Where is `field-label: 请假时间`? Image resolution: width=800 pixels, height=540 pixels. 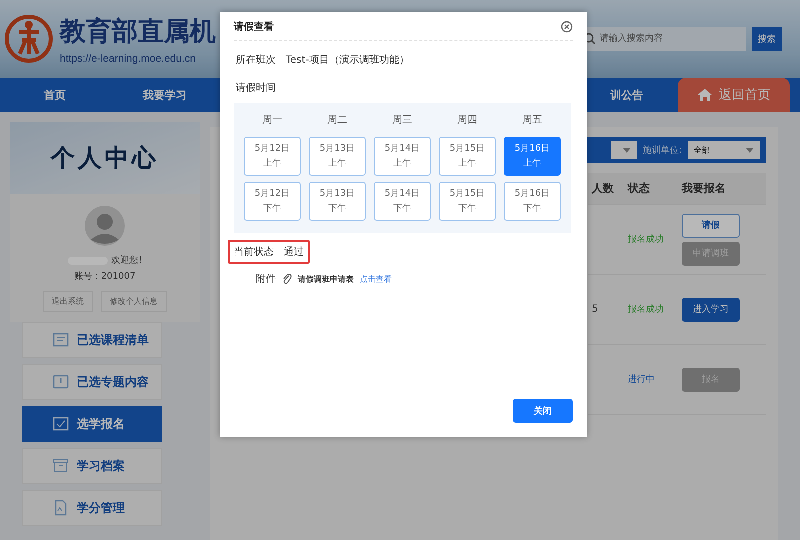 field-label: 请假时间 is located at coordinates (256, 88).